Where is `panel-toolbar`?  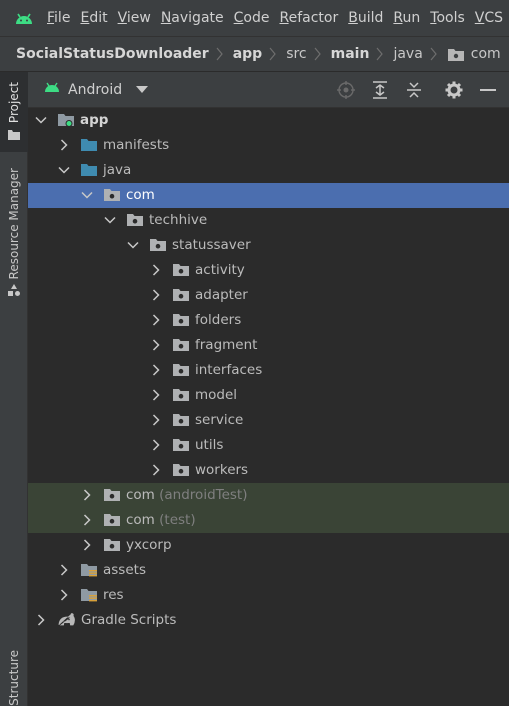
panel-toolbar is located at coordinates (413, 90).